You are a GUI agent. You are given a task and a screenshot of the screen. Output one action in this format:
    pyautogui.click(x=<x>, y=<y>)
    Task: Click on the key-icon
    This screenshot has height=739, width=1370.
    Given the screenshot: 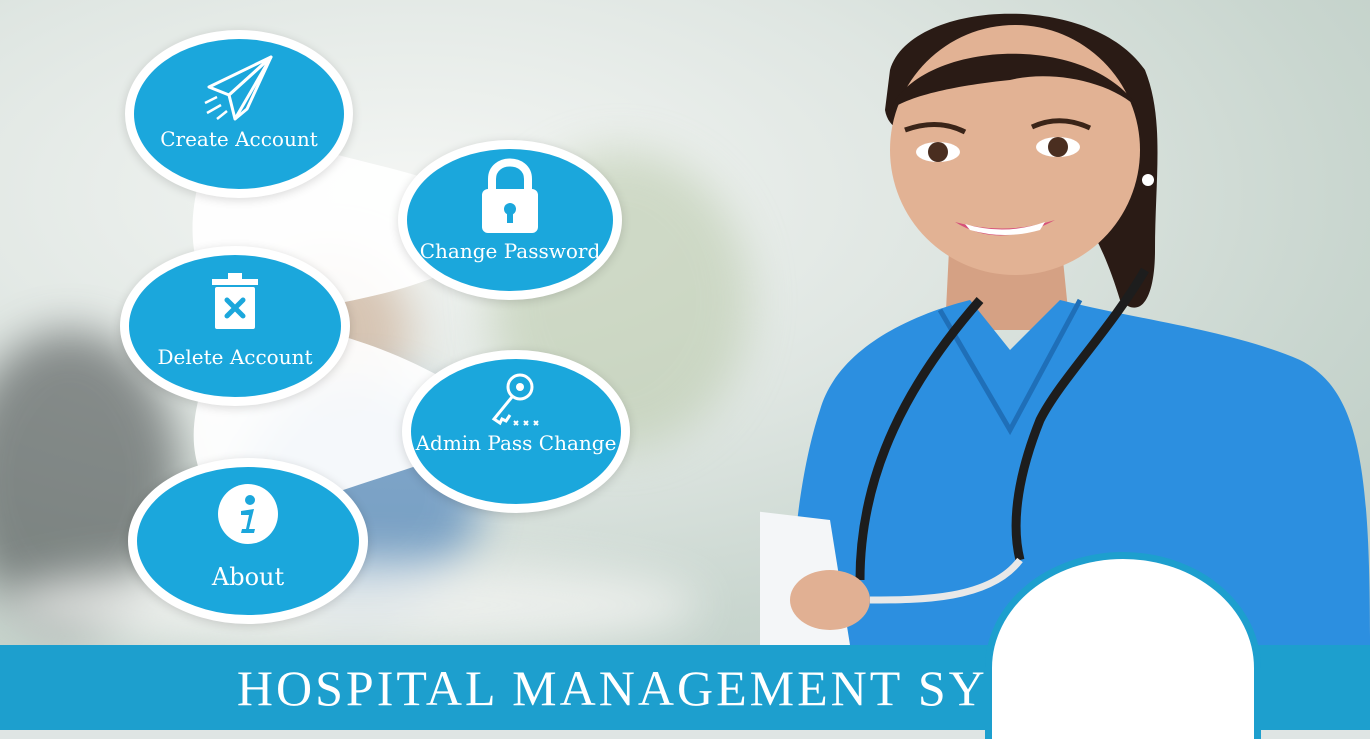 What is the action you would take?
    pyautogui.click(x=516, y=401)
    